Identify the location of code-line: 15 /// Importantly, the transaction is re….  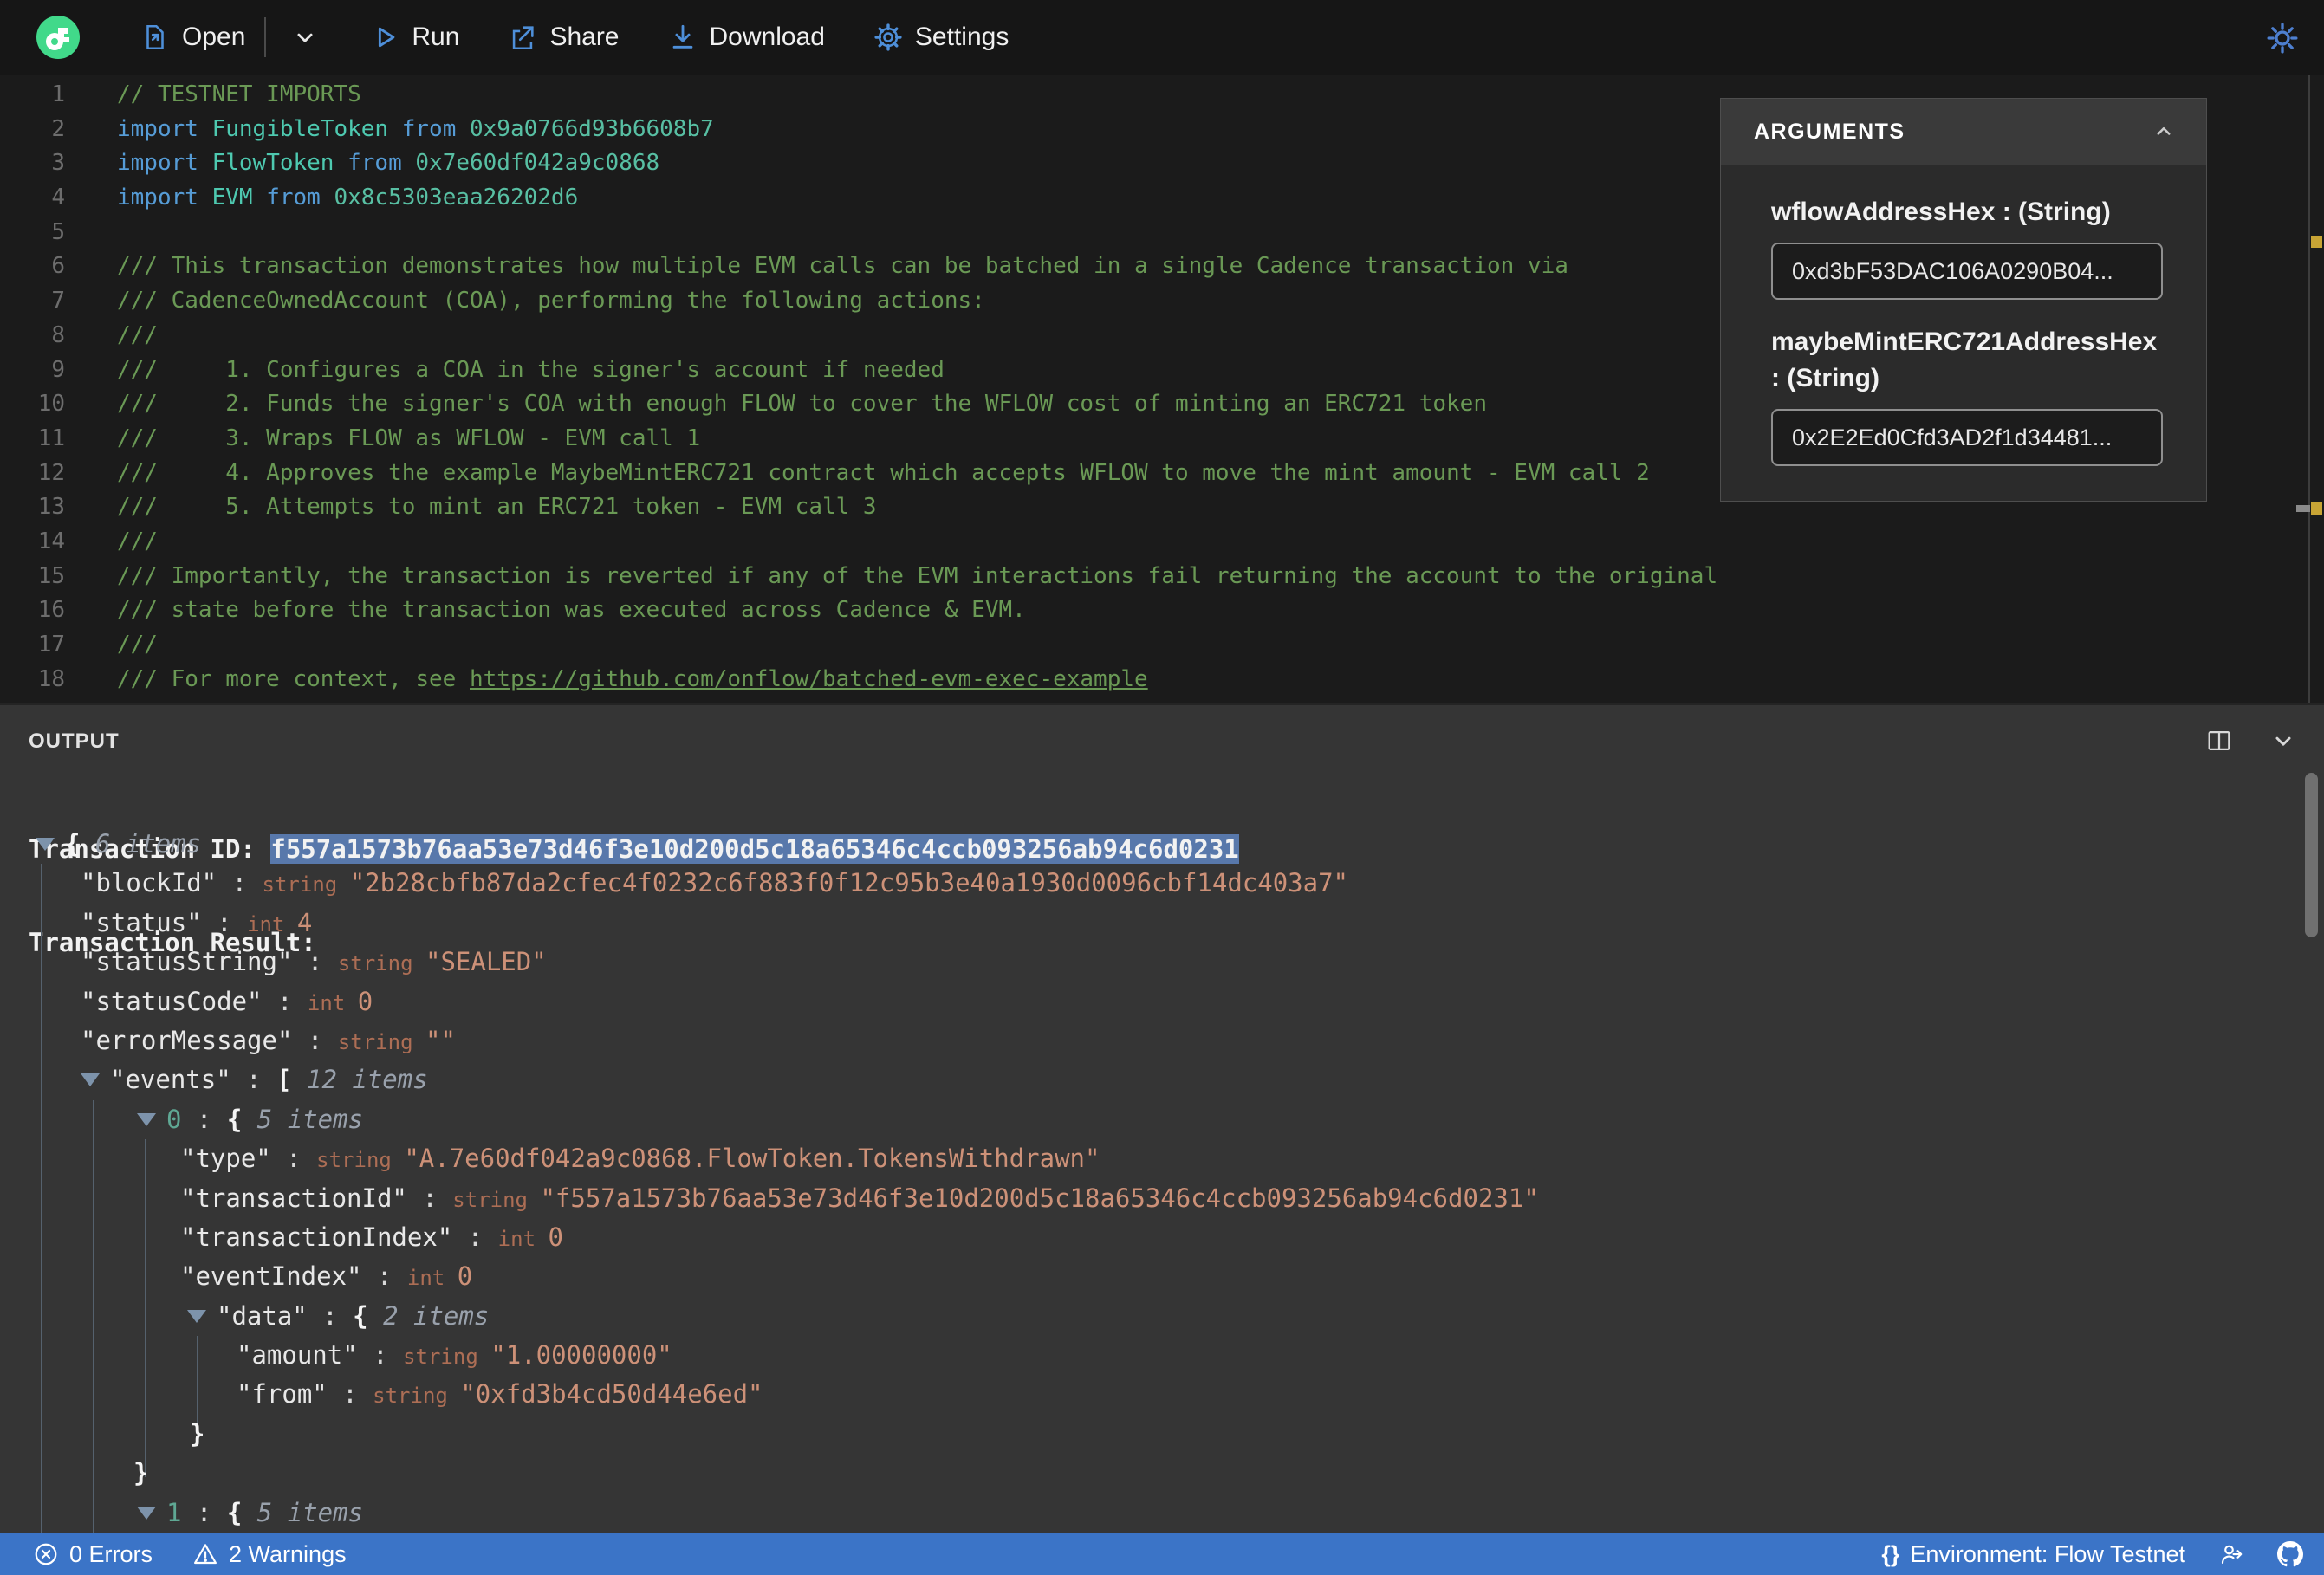
(1152, 577).